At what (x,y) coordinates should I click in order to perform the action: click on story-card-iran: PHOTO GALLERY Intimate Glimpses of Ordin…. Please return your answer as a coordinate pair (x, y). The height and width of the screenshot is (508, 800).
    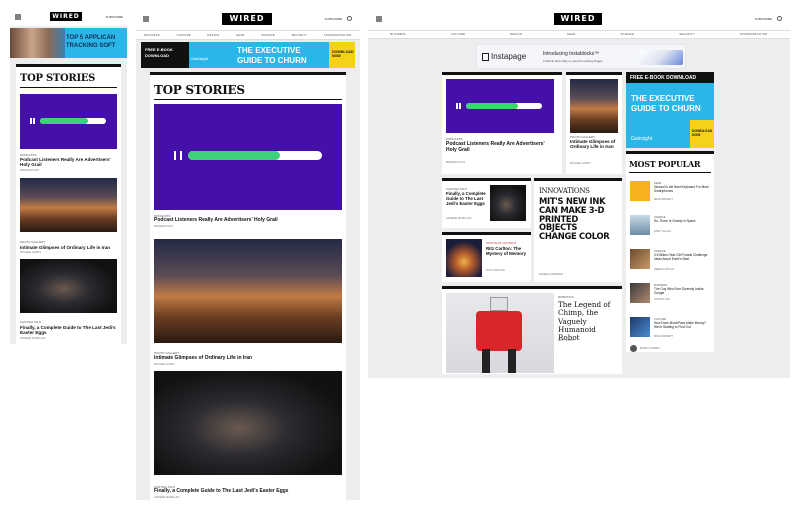
    Looking at the image, I should click on (594, 123).